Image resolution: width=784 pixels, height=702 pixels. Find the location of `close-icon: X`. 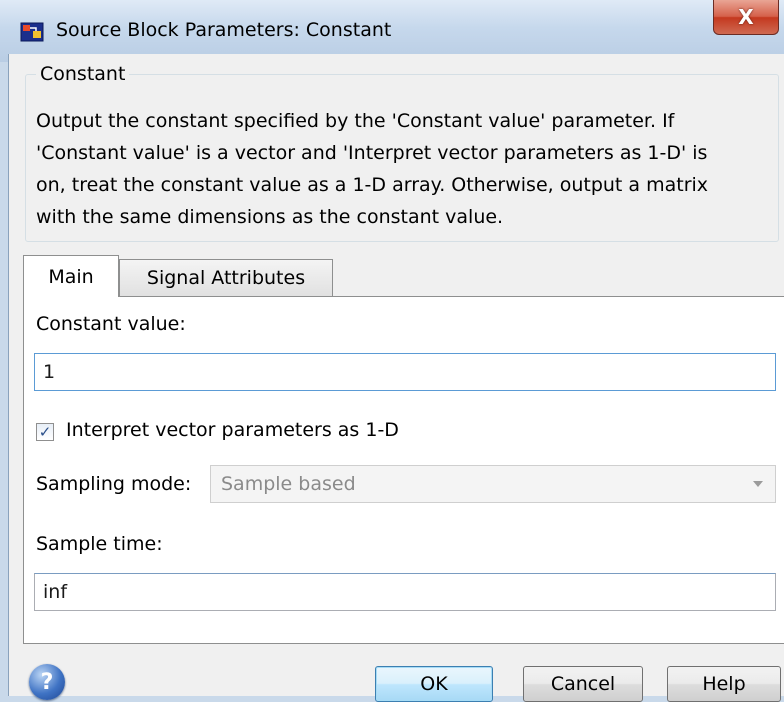

close-icon: X is located at coordinates (746, 17).